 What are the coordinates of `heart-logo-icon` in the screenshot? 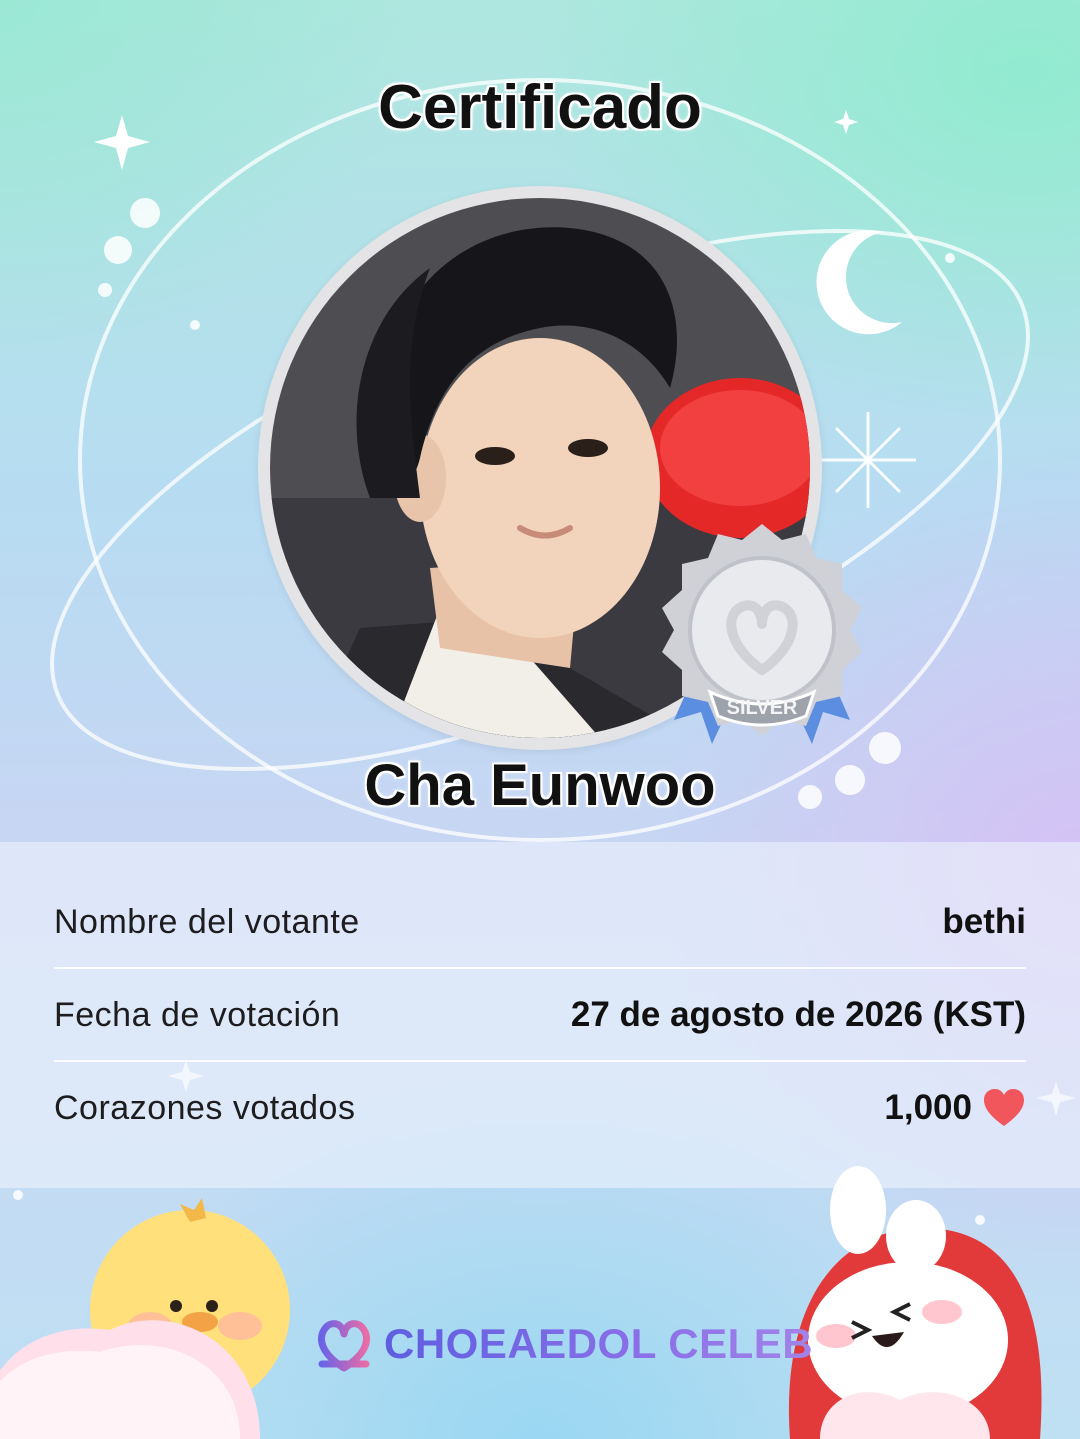 It's located at (344, 1346).